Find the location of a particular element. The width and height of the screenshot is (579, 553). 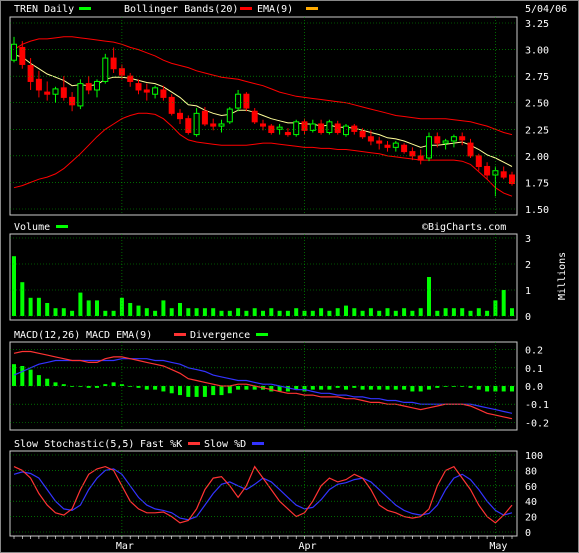

macd-legend-signal: MACD EMA(9) is located at coordinates (119, 335).